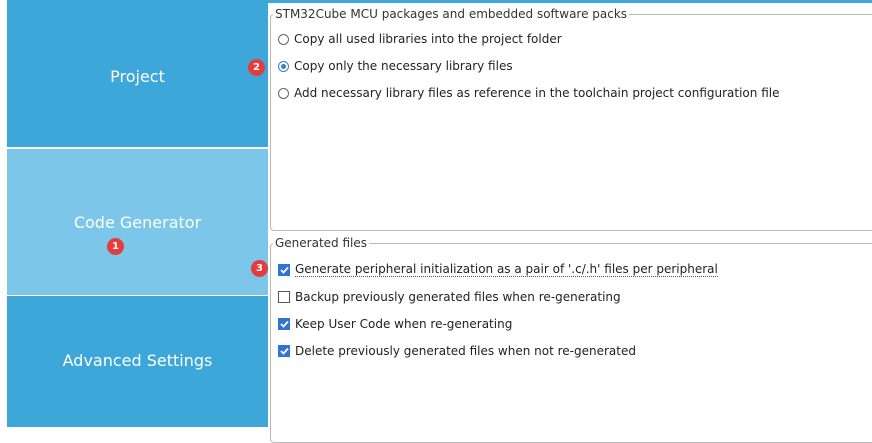  Describe the element at coordinates (404, 324) in the screenshot. I see `option-label: Keep User Code when re-generating` at that location.